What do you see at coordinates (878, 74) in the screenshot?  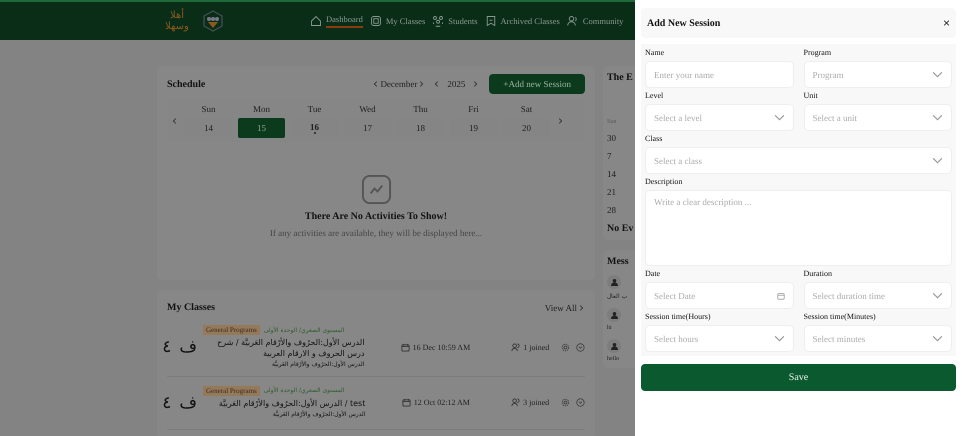 I see `select-field: Program` at bounding box center [878, 74].